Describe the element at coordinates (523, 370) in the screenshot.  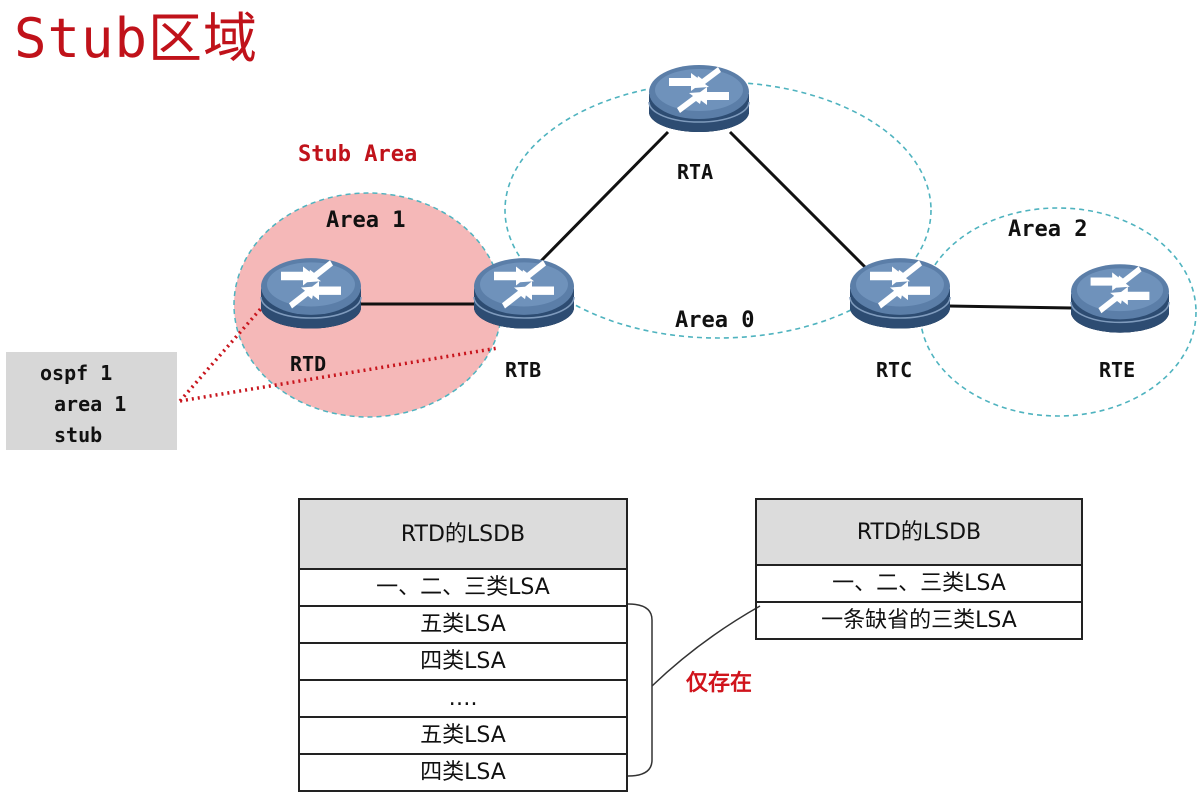
I see `router-rtb-label: RTB` at that location.